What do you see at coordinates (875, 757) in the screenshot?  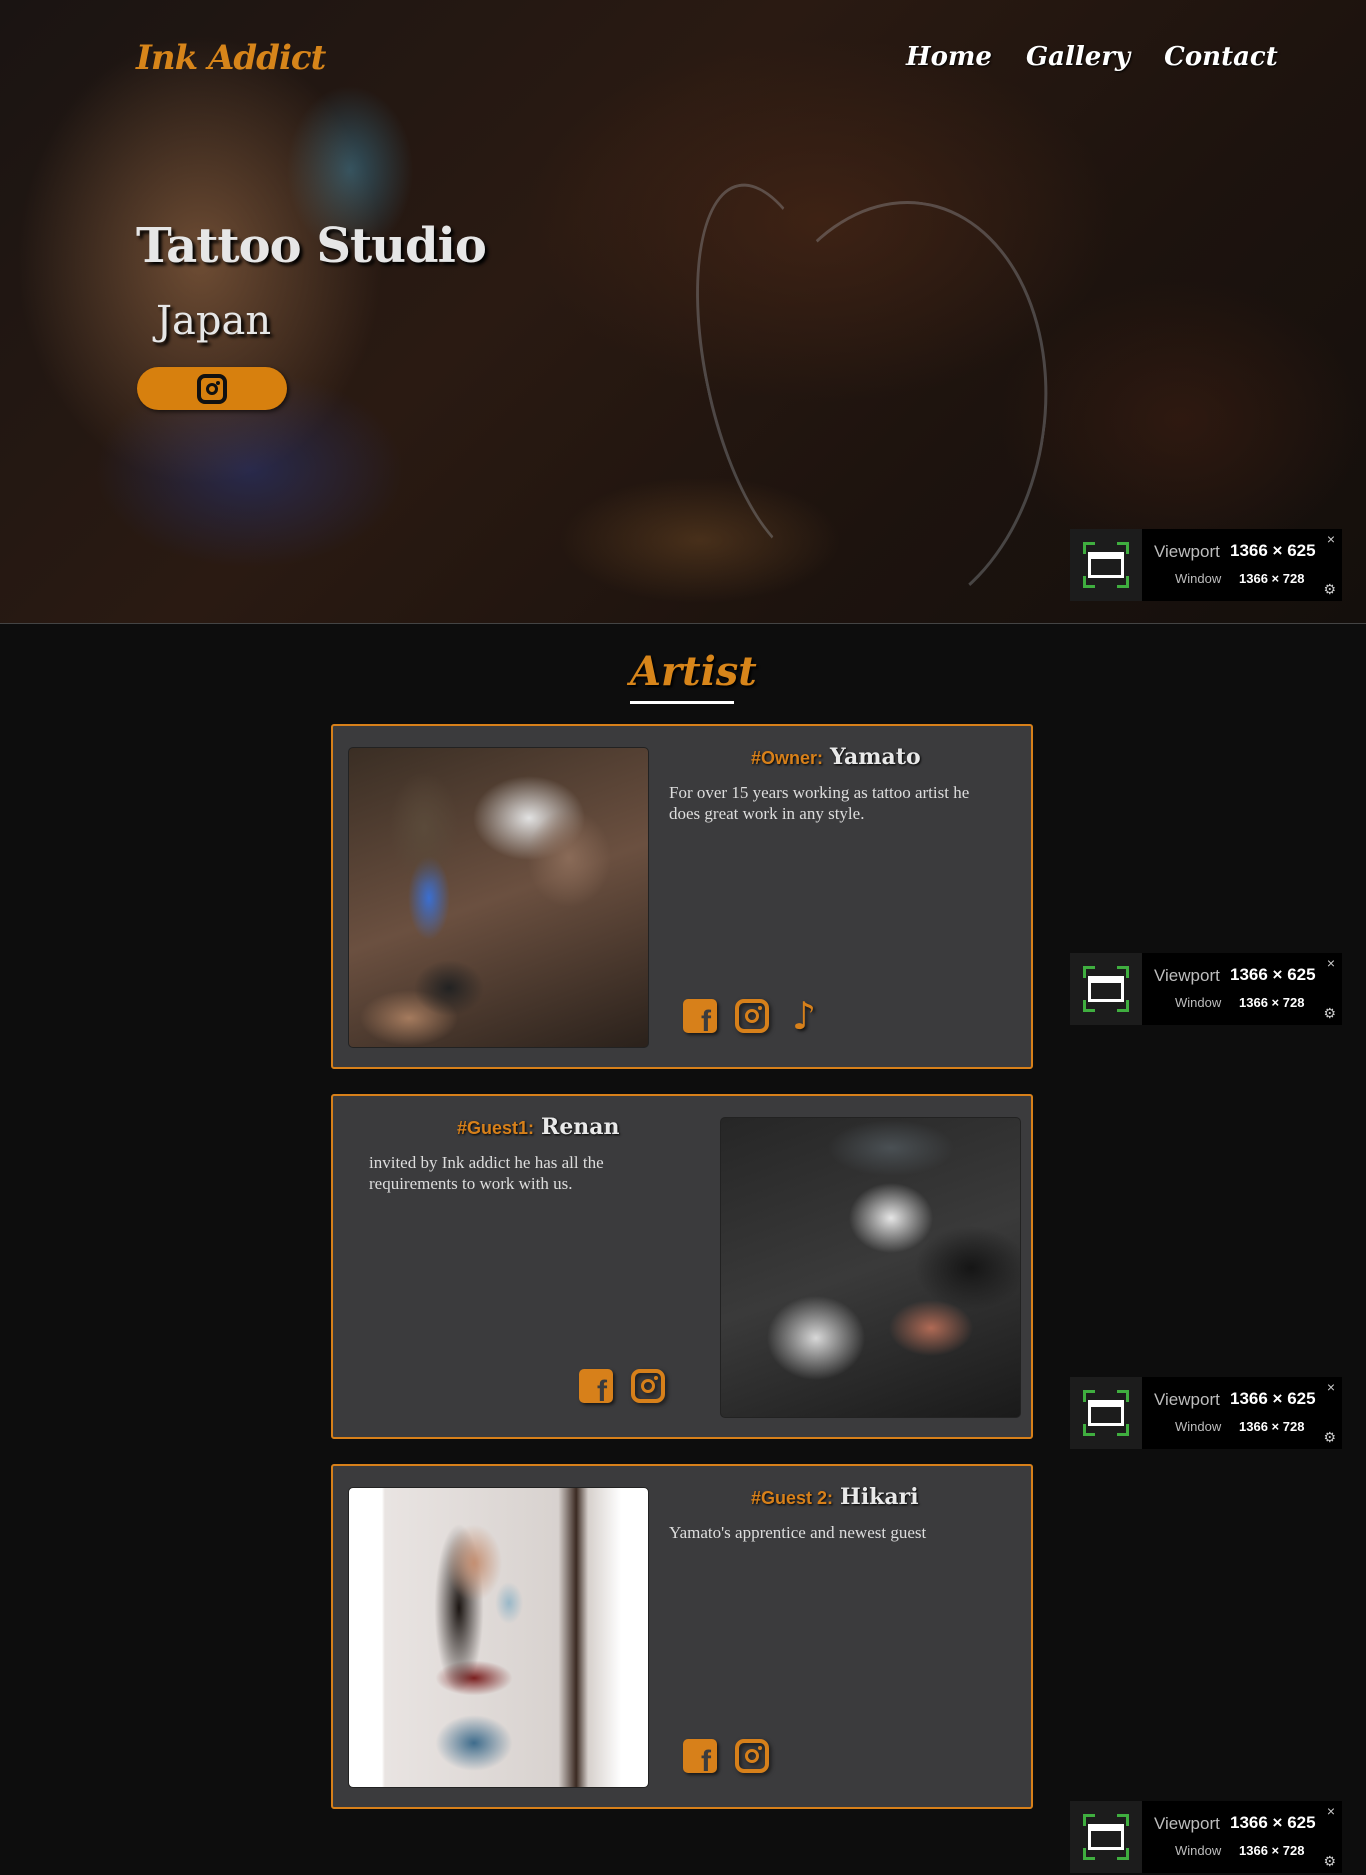 I see `artist-name: Yamato` at bounding box center [875, 757].